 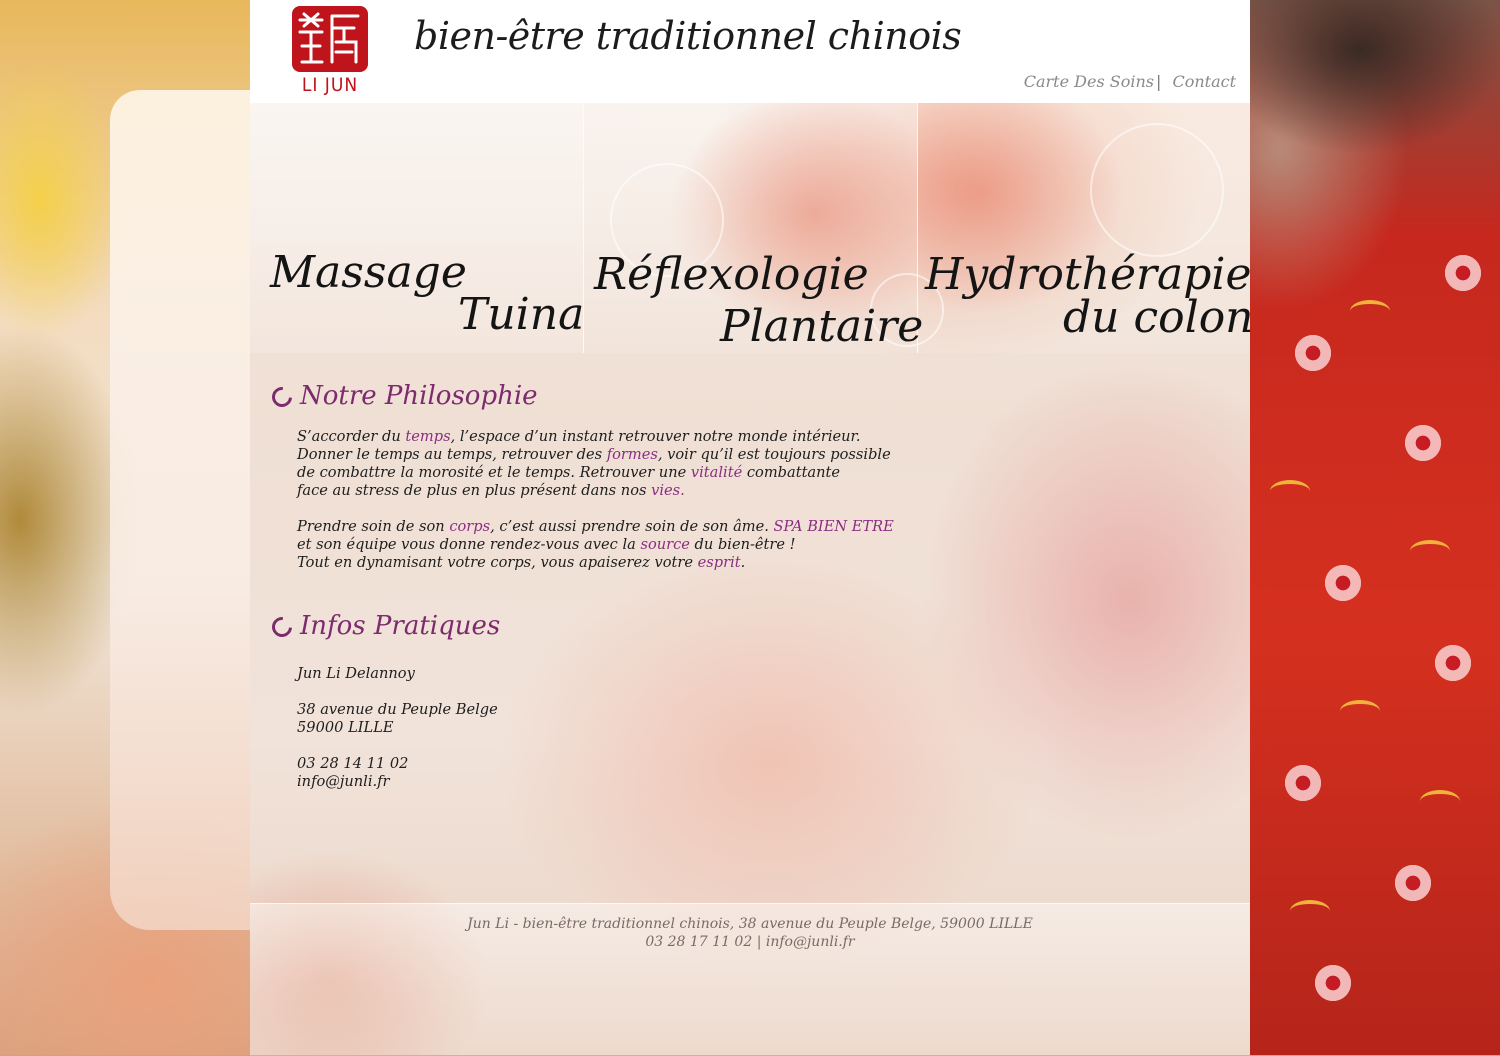 What do you see at coordinates (452, 454) in the screenshot?
I see `text-segment: Donner le temps au temps, retrouver des` at bounding box center [452, 454].